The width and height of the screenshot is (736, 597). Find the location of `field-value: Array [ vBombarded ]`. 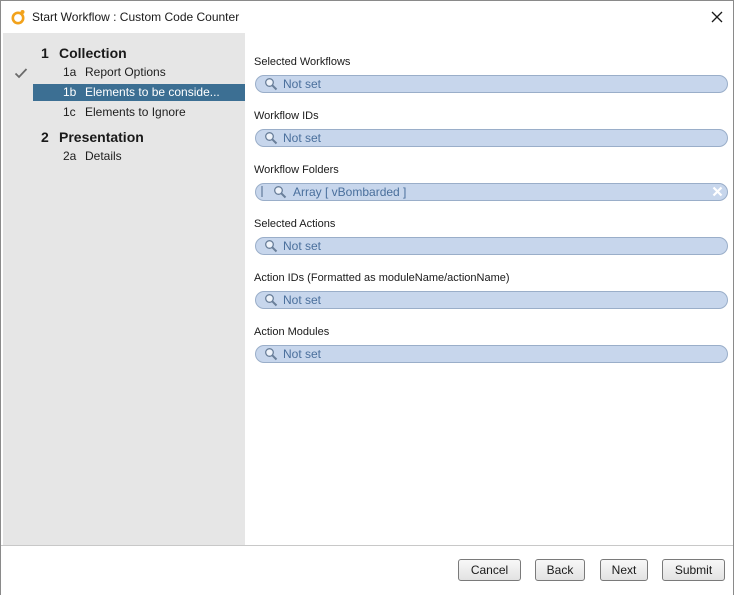

field-value: Array [ vBombarded ] is located at coordinates (350, 192).